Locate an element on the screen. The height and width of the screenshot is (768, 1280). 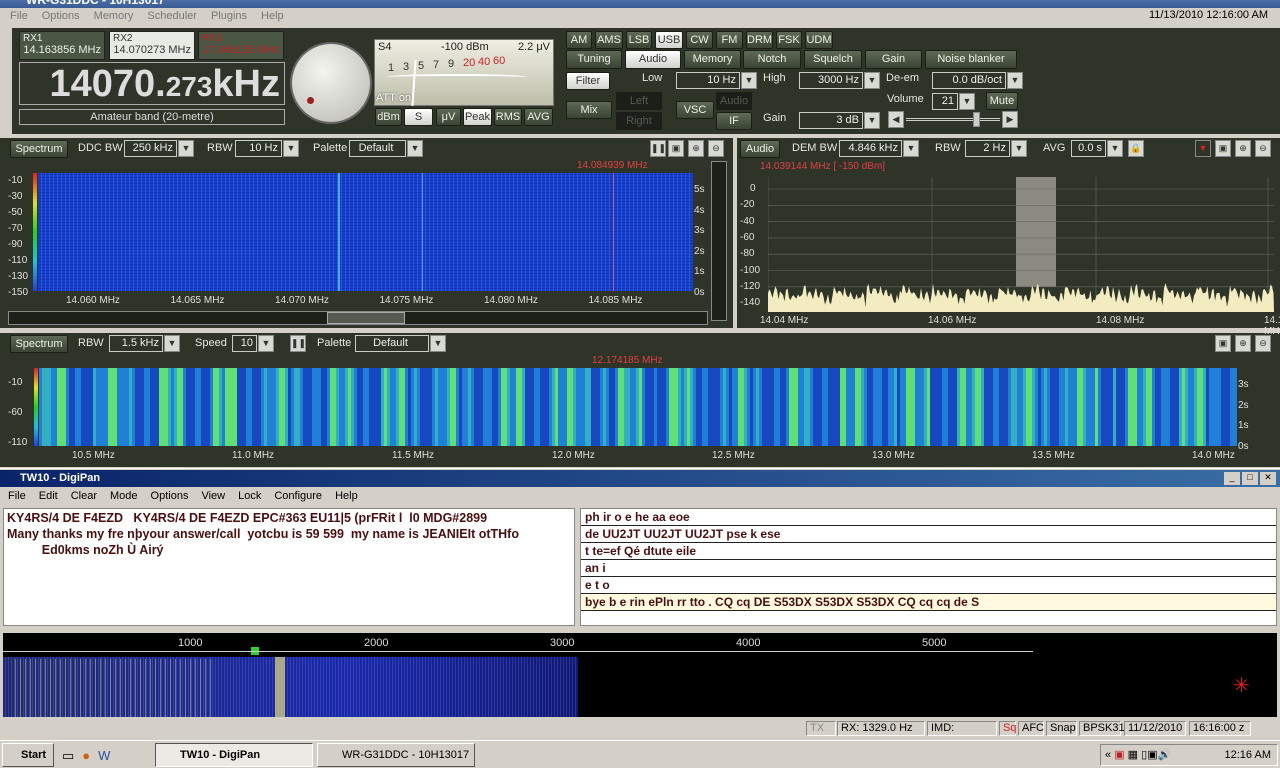
frequency-display: 14070.273kHz is located at coordinates (152, 83).